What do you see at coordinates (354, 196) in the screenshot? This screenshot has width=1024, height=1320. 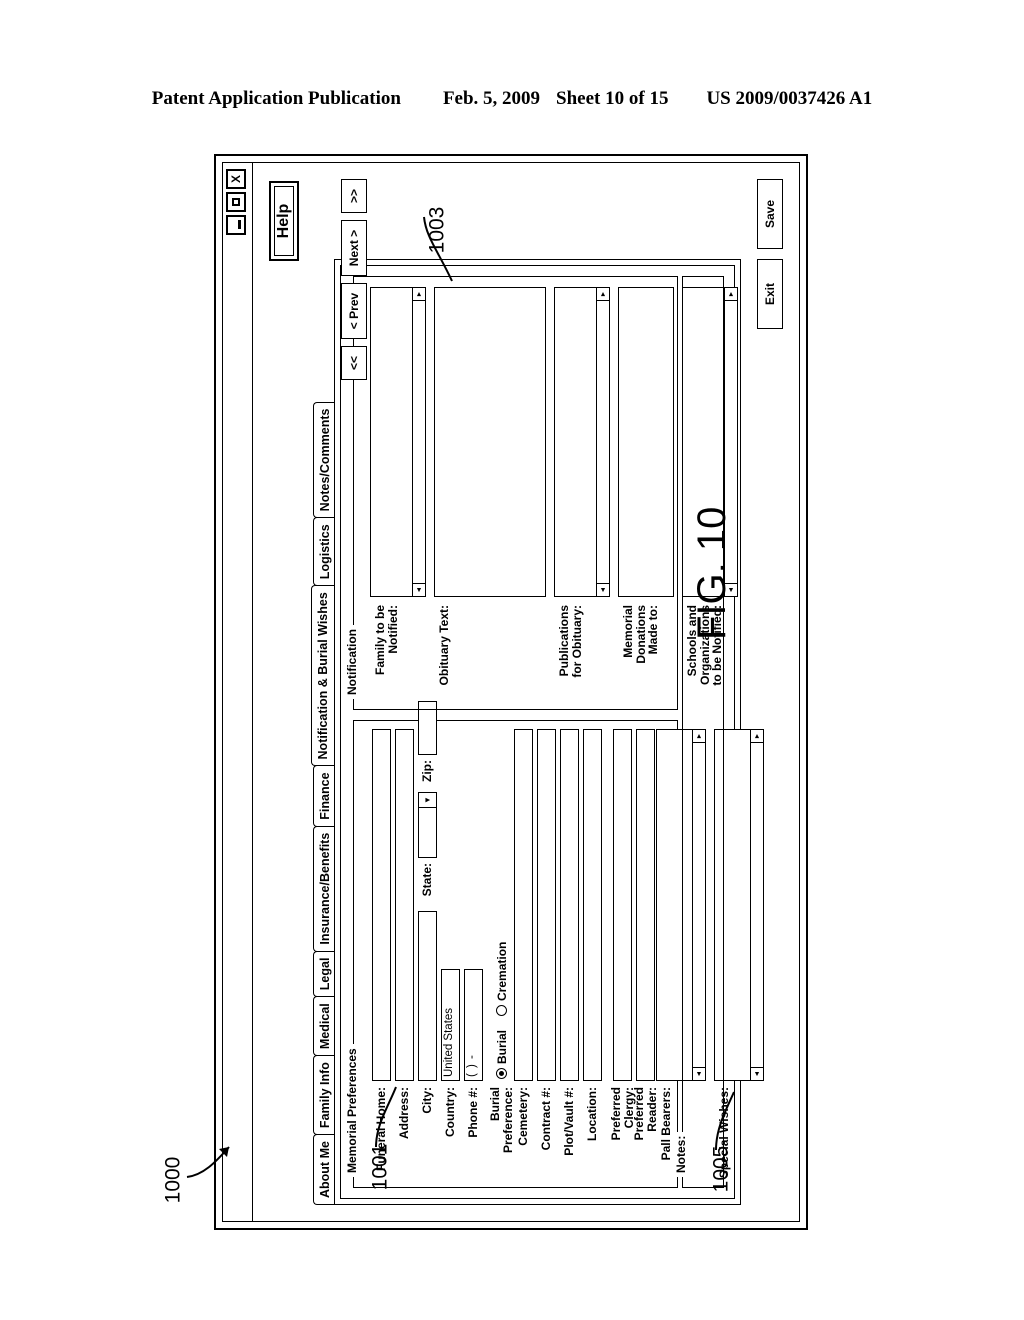 I see `last-record-button: >>` at bounding box center [354, 196].